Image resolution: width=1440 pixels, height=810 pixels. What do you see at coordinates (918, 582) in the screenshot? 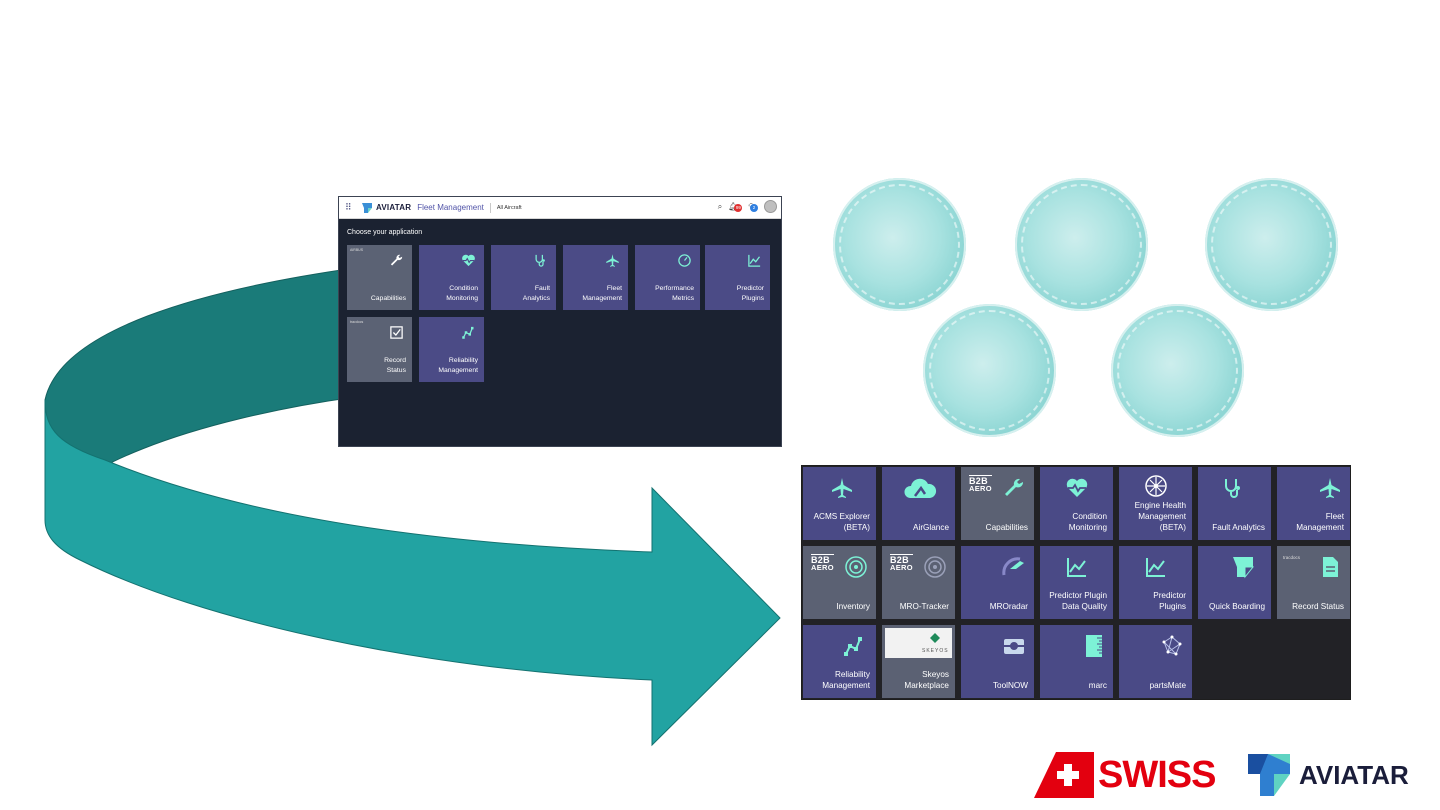
I see `tile-mro-tracker: B2B AERO MRO-Tracker` at bounding box center [918, 582].